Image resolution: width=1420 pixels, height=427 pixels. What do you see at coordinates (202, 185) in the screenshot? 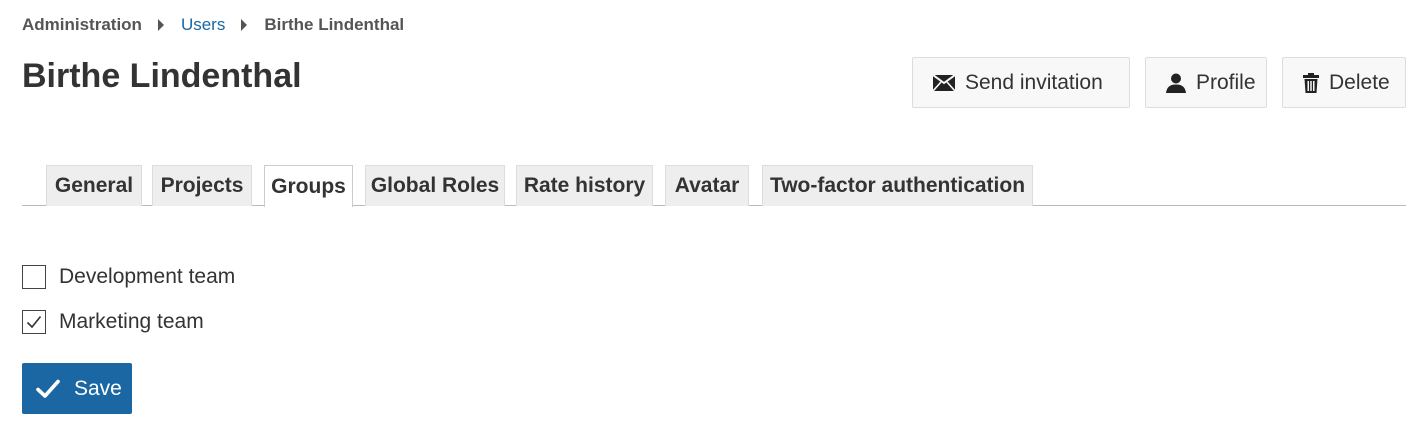
I see `tab-projects: Projects` at bounding box center [202, 185].